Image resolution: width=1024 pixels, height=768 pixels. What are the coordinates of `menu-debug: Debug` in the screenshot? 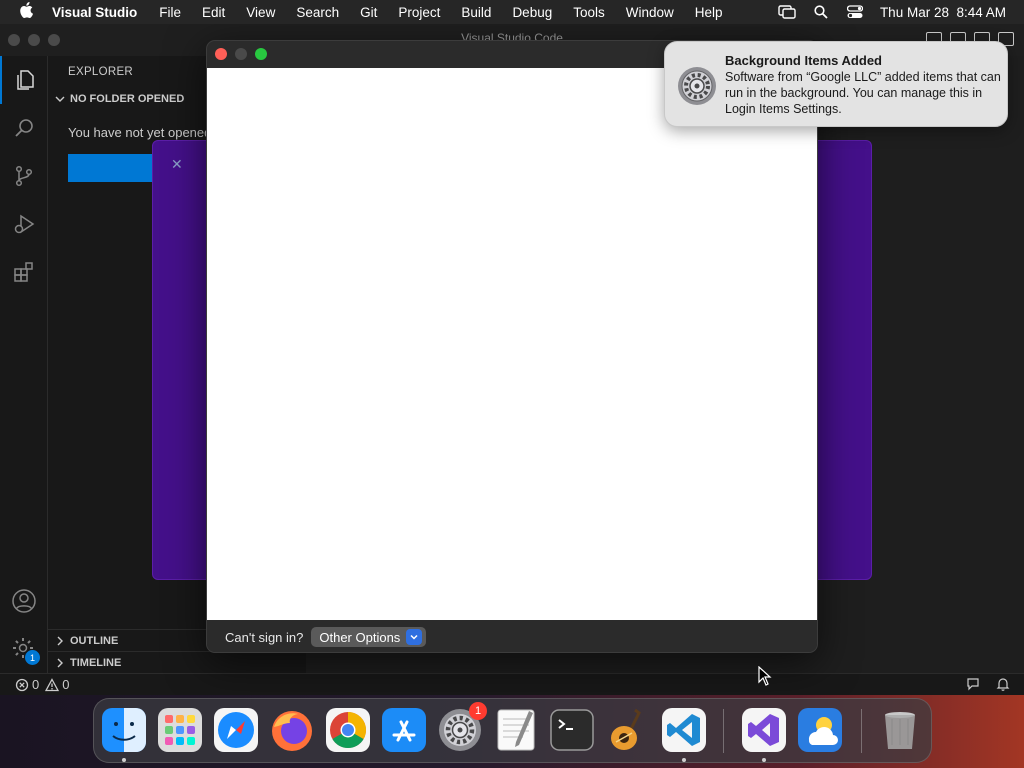 It's located at (532, 12).